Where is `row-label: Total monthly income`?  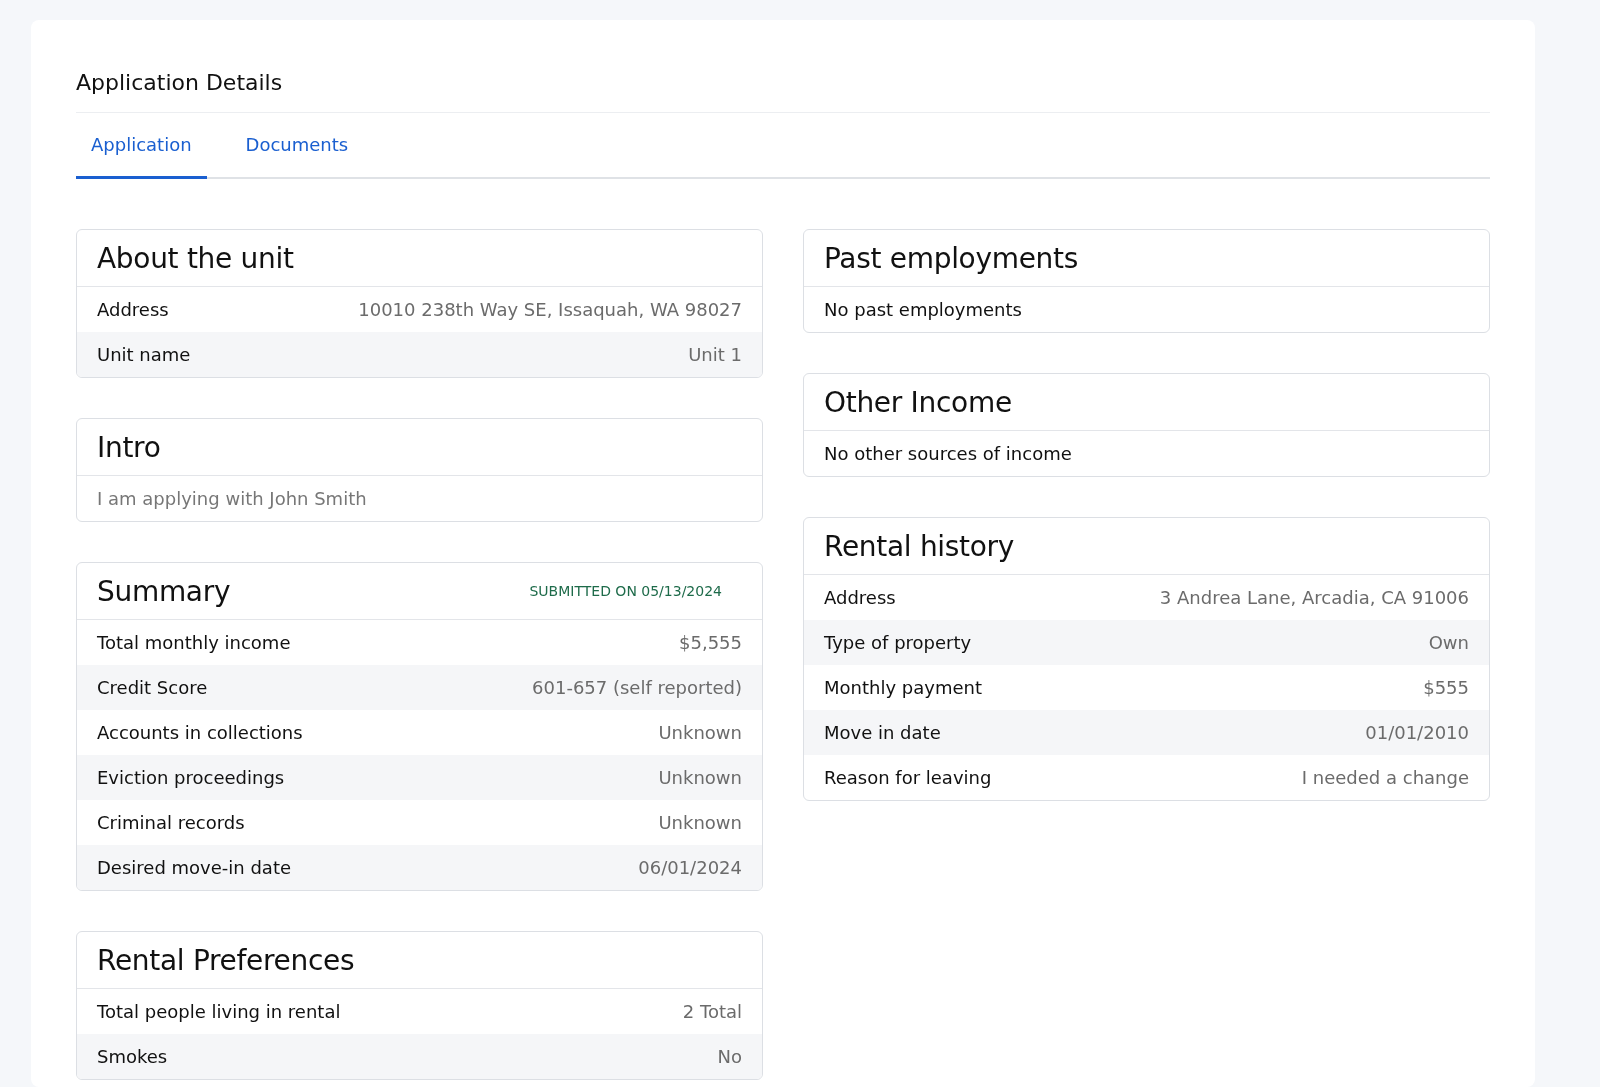 row-label: Total monthly income is located at coordinates (194, 642).